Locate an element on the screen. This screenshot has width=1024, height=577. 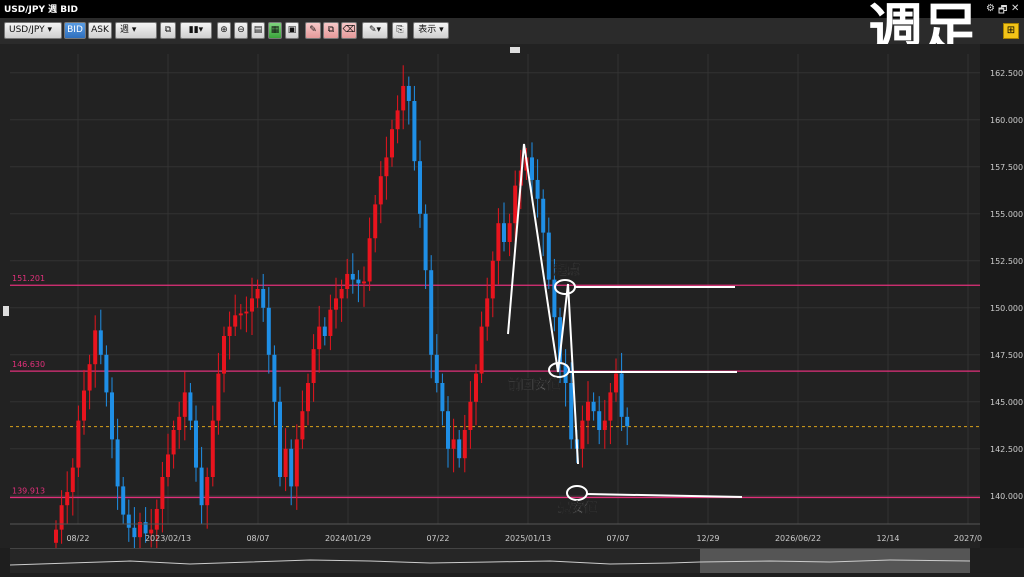
top-handle is located at coordinates (515, 50).